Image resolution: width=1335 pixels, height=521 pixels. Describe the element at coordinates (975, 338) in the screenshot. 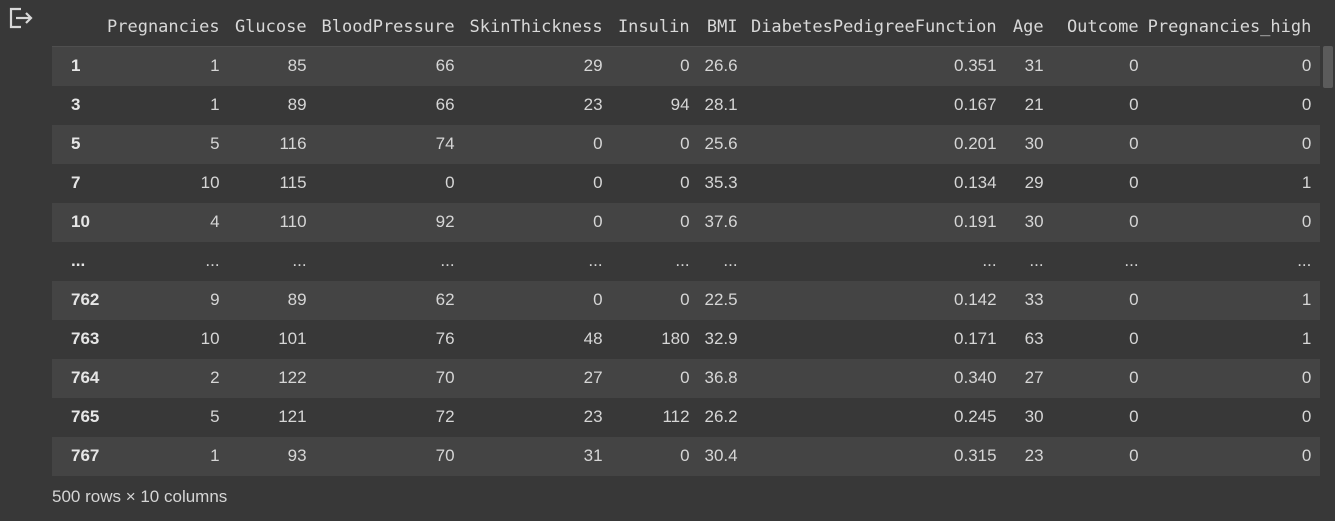

I see `table-cell: 0.171` at that location.